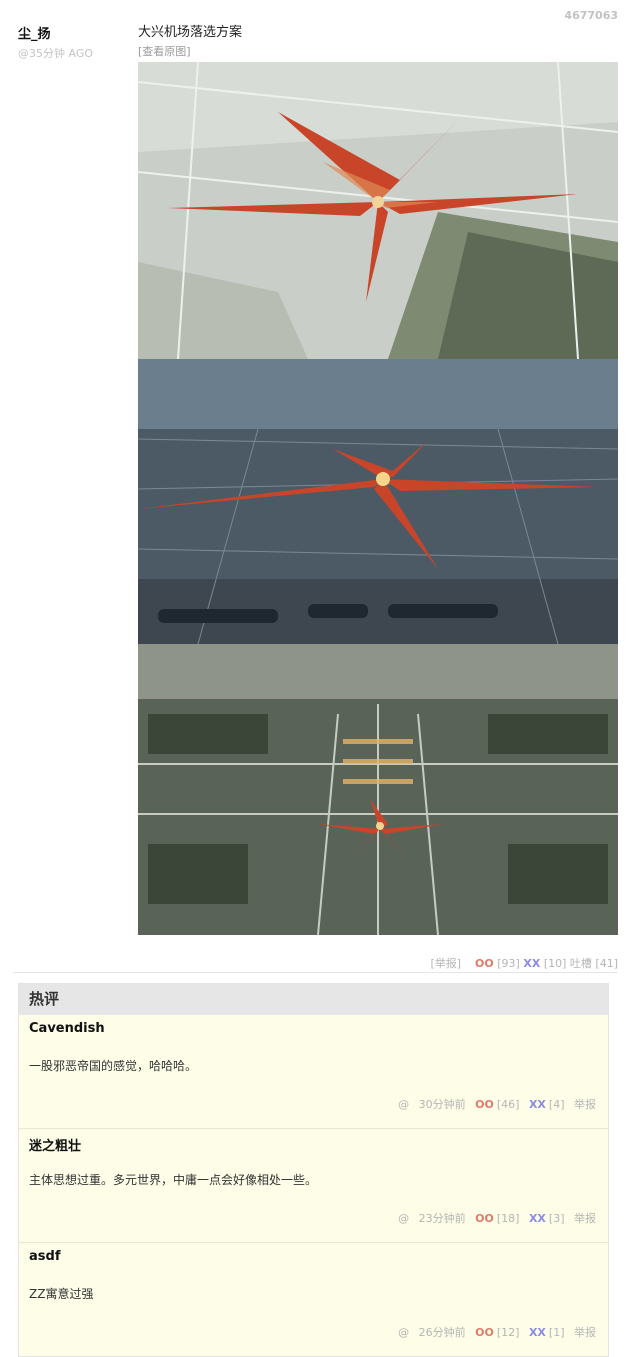 The width and height of the screenshot is (636, 1357). Describe the element at coordinates (508, 1332) in the screenshot. I see `oo-count: [12]` at that location.